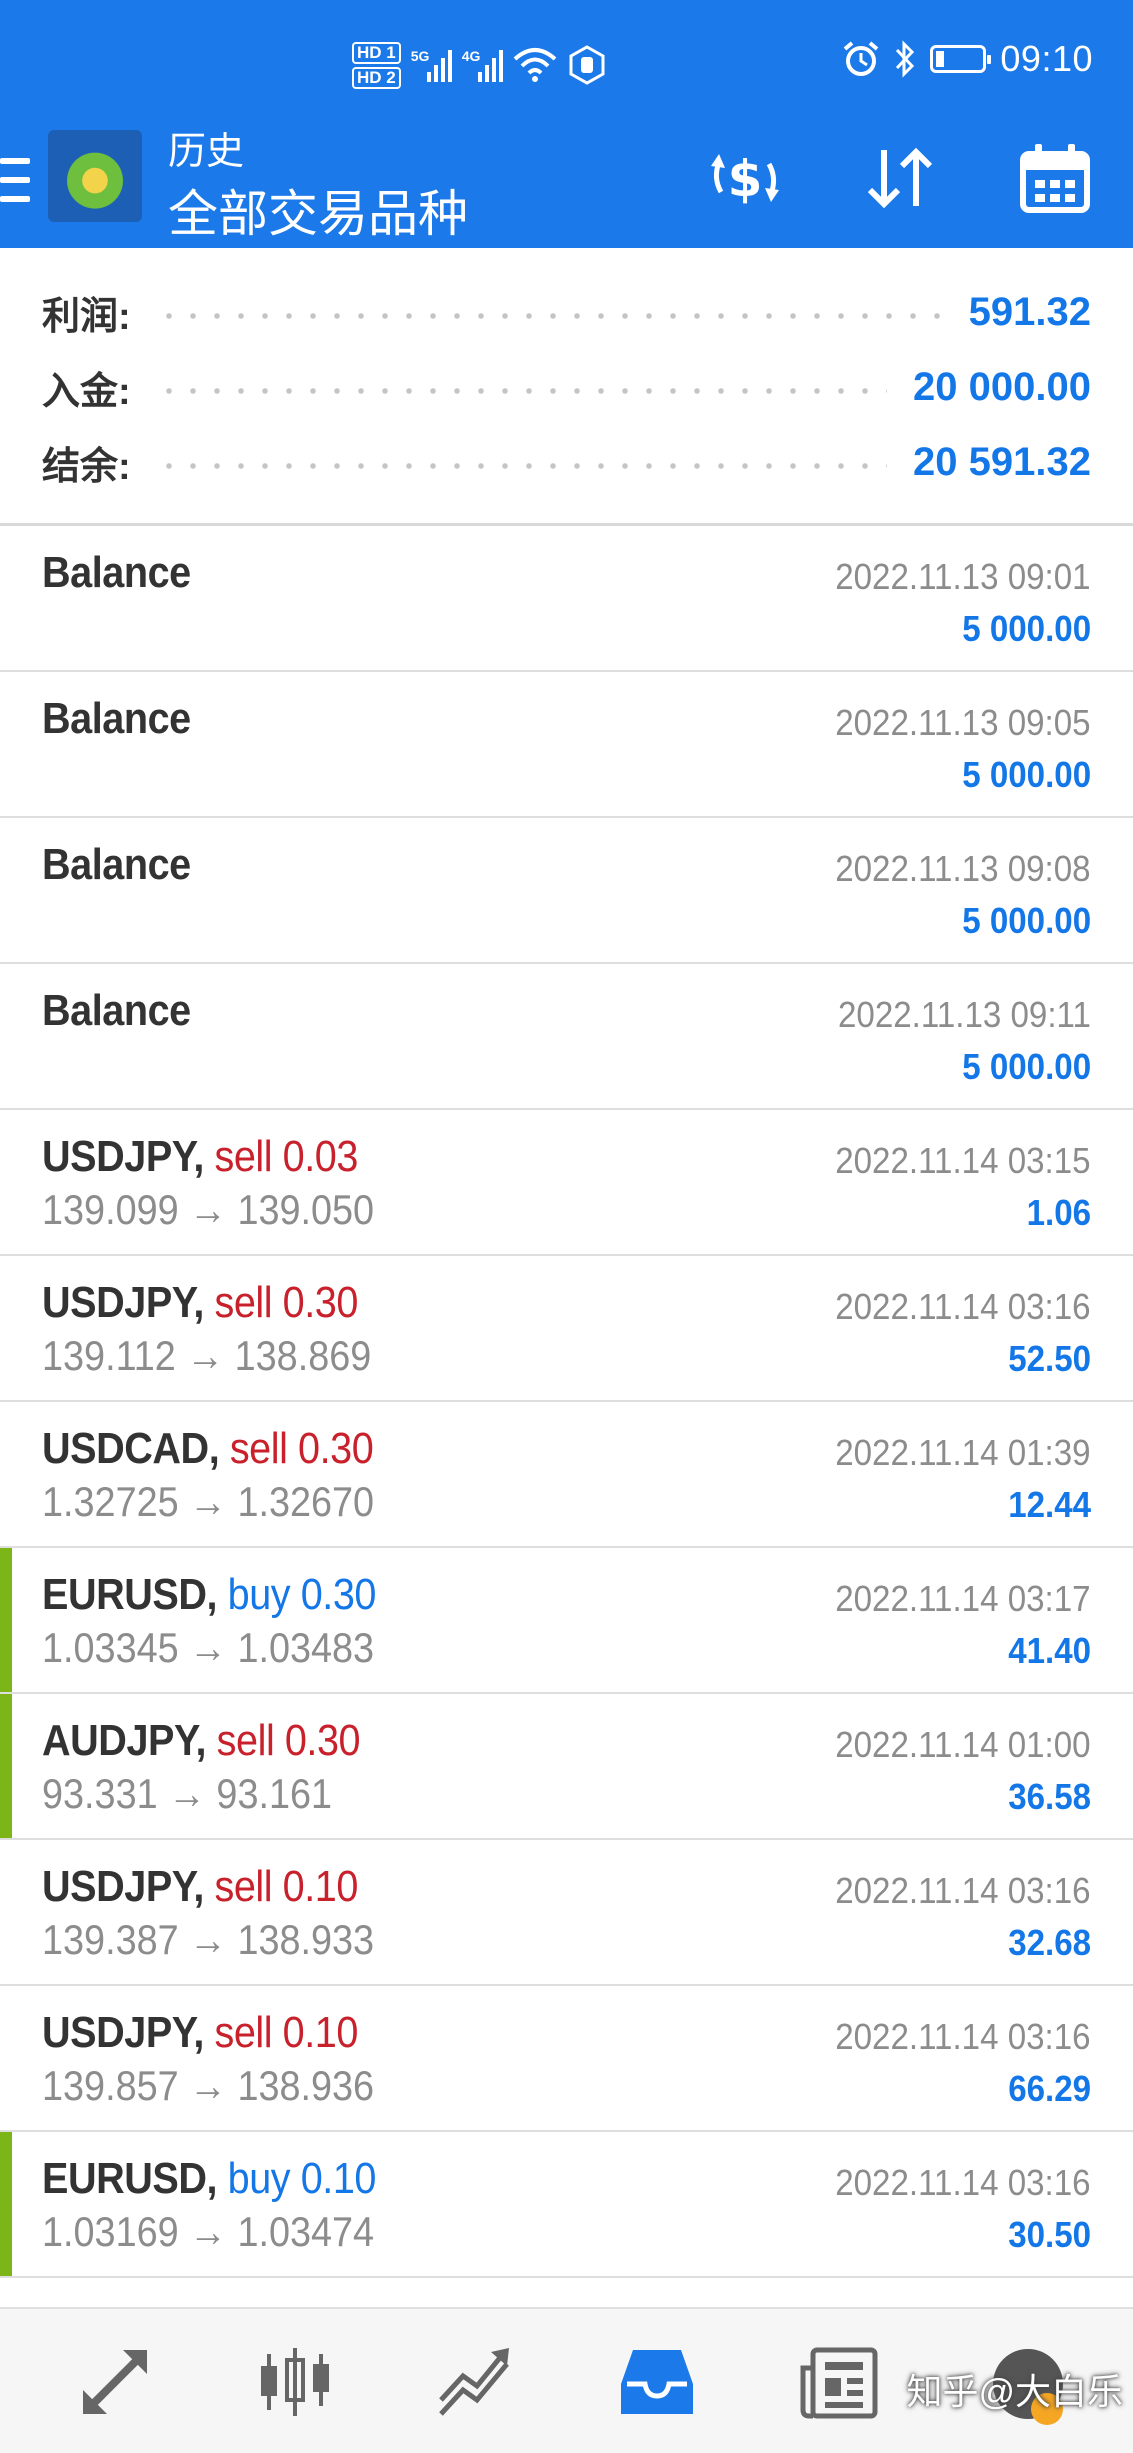 This screenshot has width=1133, height=2453. Describe the element at coordinates (376, 52) in the screenshot. I see `hd1-badge: HD 1` at that location.